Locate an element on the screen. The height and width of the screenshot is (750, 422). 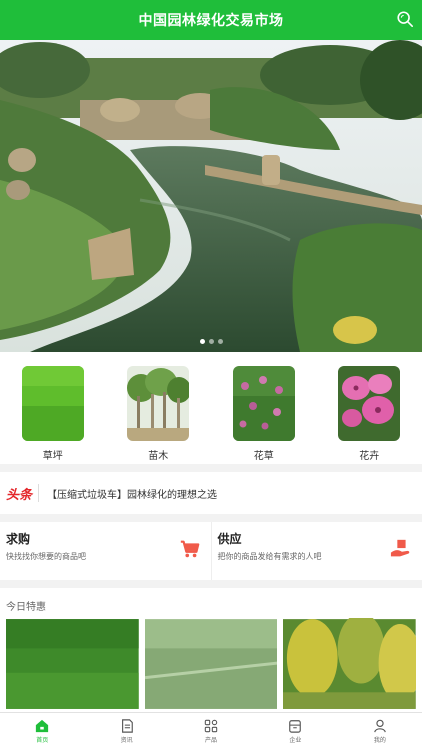
carousel-indicator is located at coordinates (211, 341).